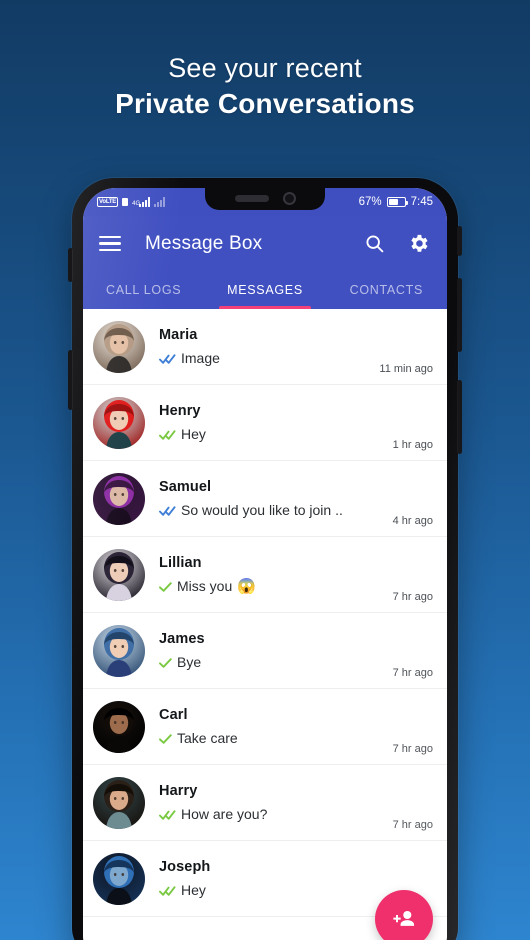 This screenshot has height=940, width=530. What do you see at coordinates (246, 586) in the screenshot?
I see `message-emoji: 😱` at bounding box center [246, 586].